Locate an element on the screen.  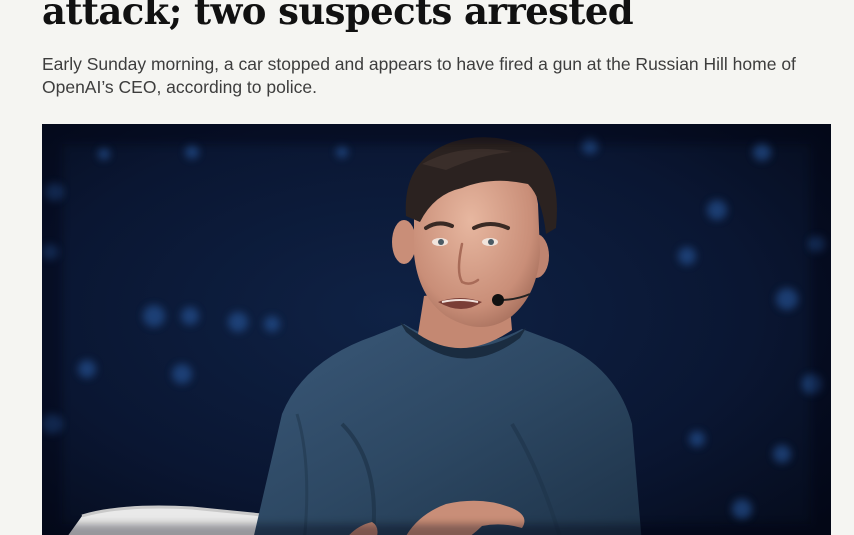
article-headline: attack; two suspects arrested is located at coordinates (338, 16).